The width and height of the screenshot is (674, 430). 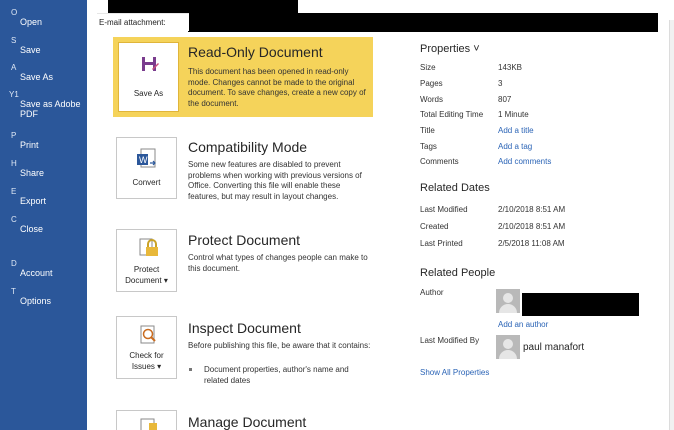 I want to click on nav-options: T Options, so click(x=43, y=301).